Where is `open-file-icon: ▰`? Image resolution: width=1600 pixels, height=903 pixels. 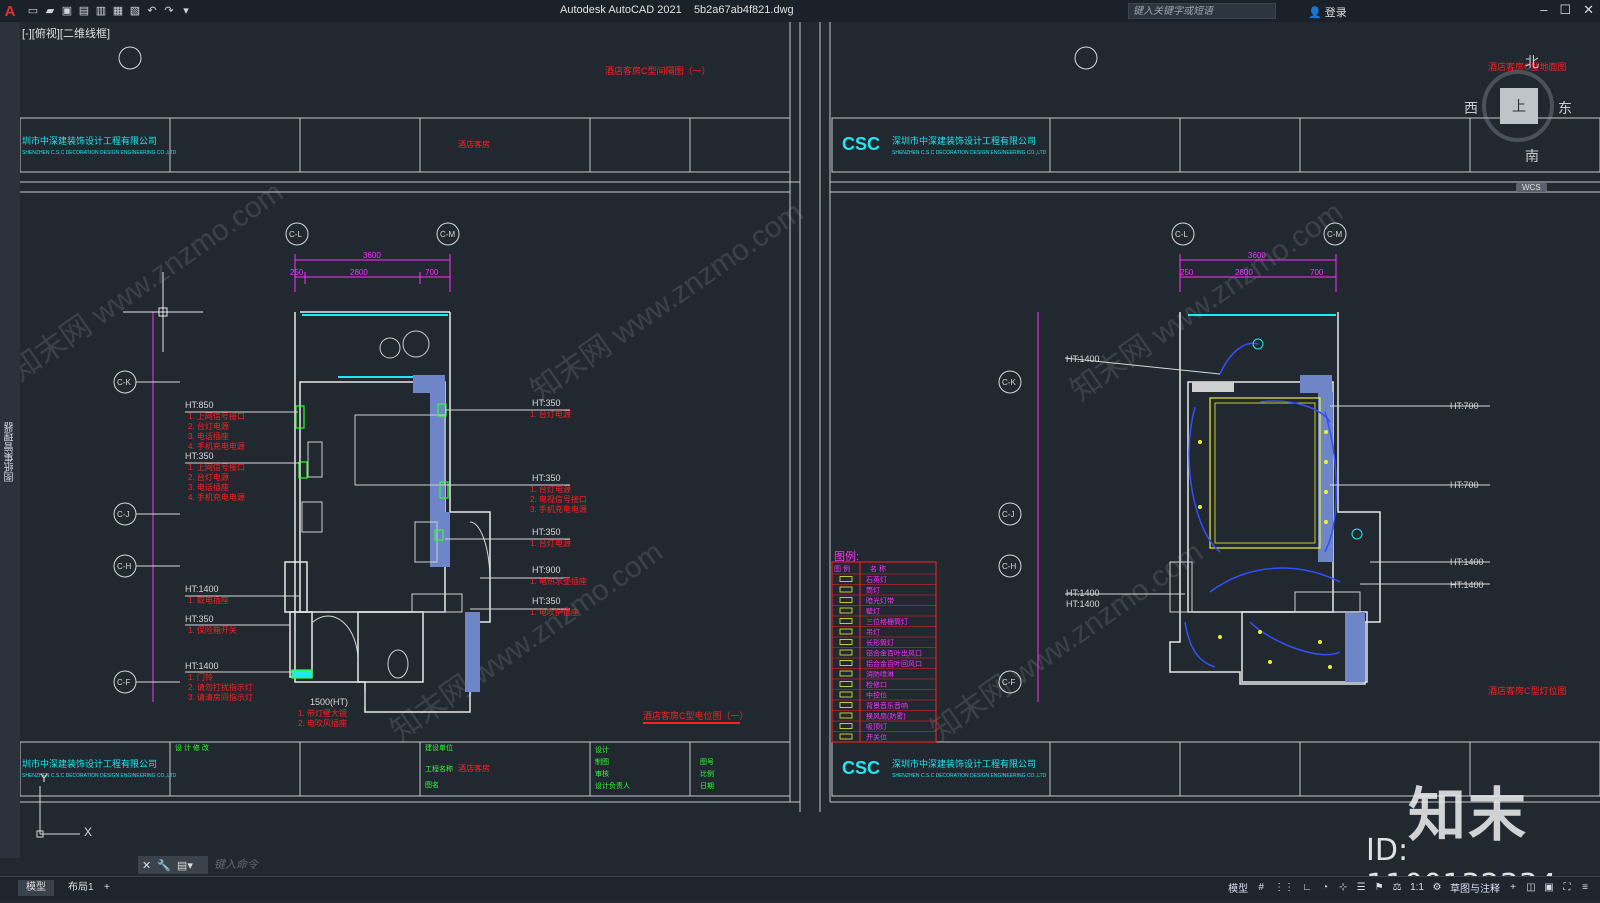 open-file-icon: ▰ is located at coordinates (50, 11).